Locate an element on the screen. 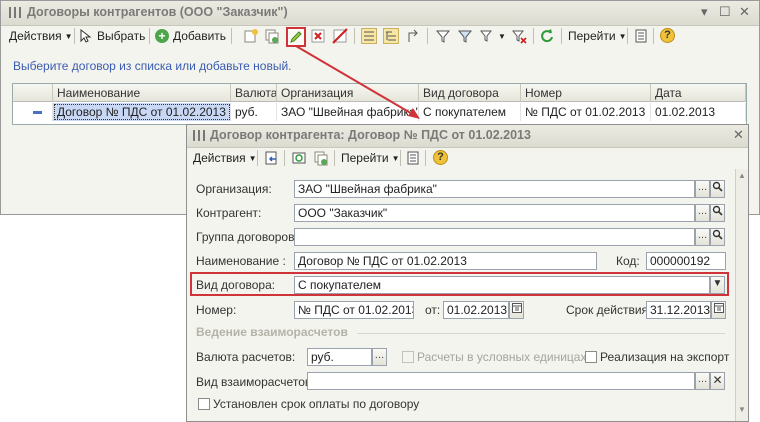 The width and height of the screenshot is (760, 422). filter-icon is located at coordinates (443, 36).